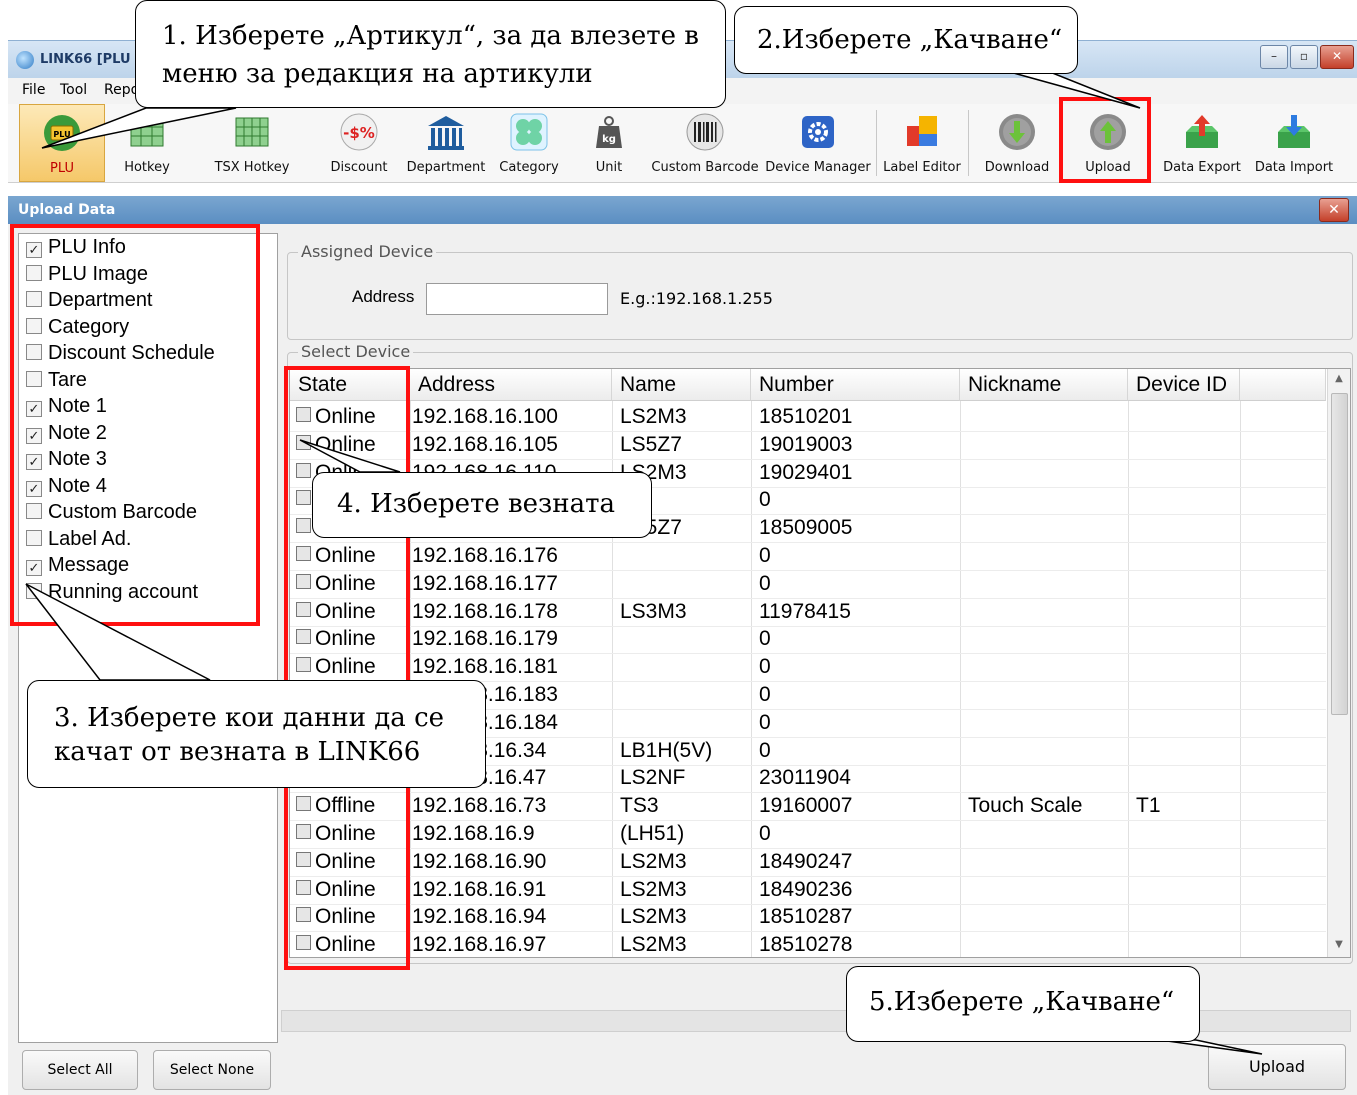  I want to click on callout-step-1-line-1: 1. Изберете „Артикул“, за да влезете в, so click(430, 36).